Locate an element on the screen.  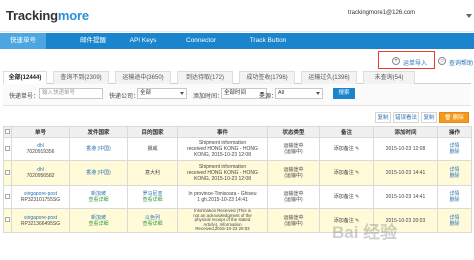
plus-icon: + is located at coordinates (396, 61).